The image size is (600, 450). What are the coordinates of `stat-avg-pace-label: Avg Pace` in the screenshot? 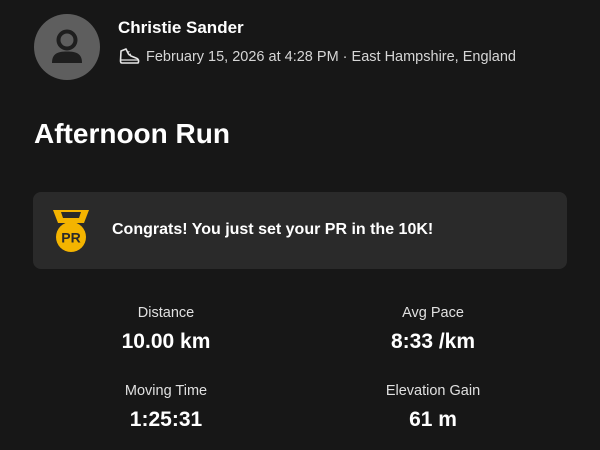 It's located at (433, 313).